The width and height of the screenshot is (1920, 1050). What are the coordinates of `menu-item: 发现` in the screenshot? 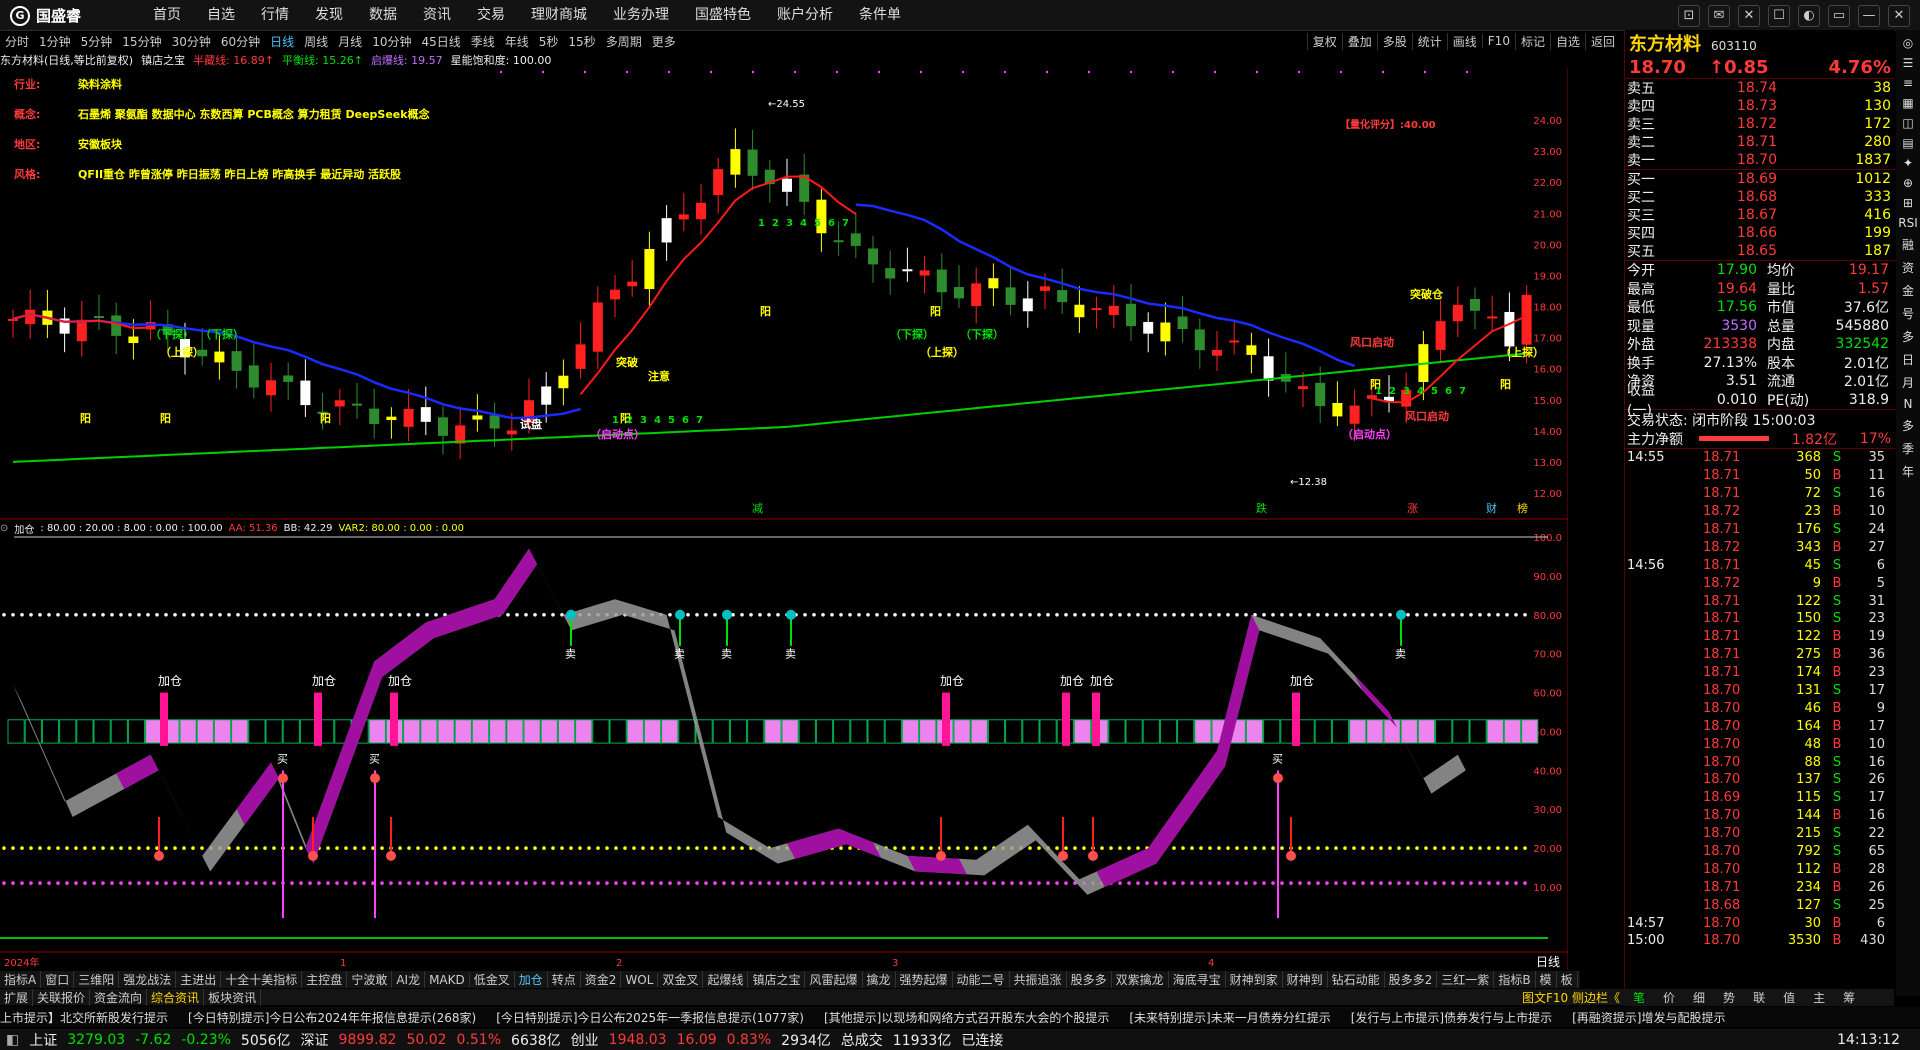 It's located at (329, 15).